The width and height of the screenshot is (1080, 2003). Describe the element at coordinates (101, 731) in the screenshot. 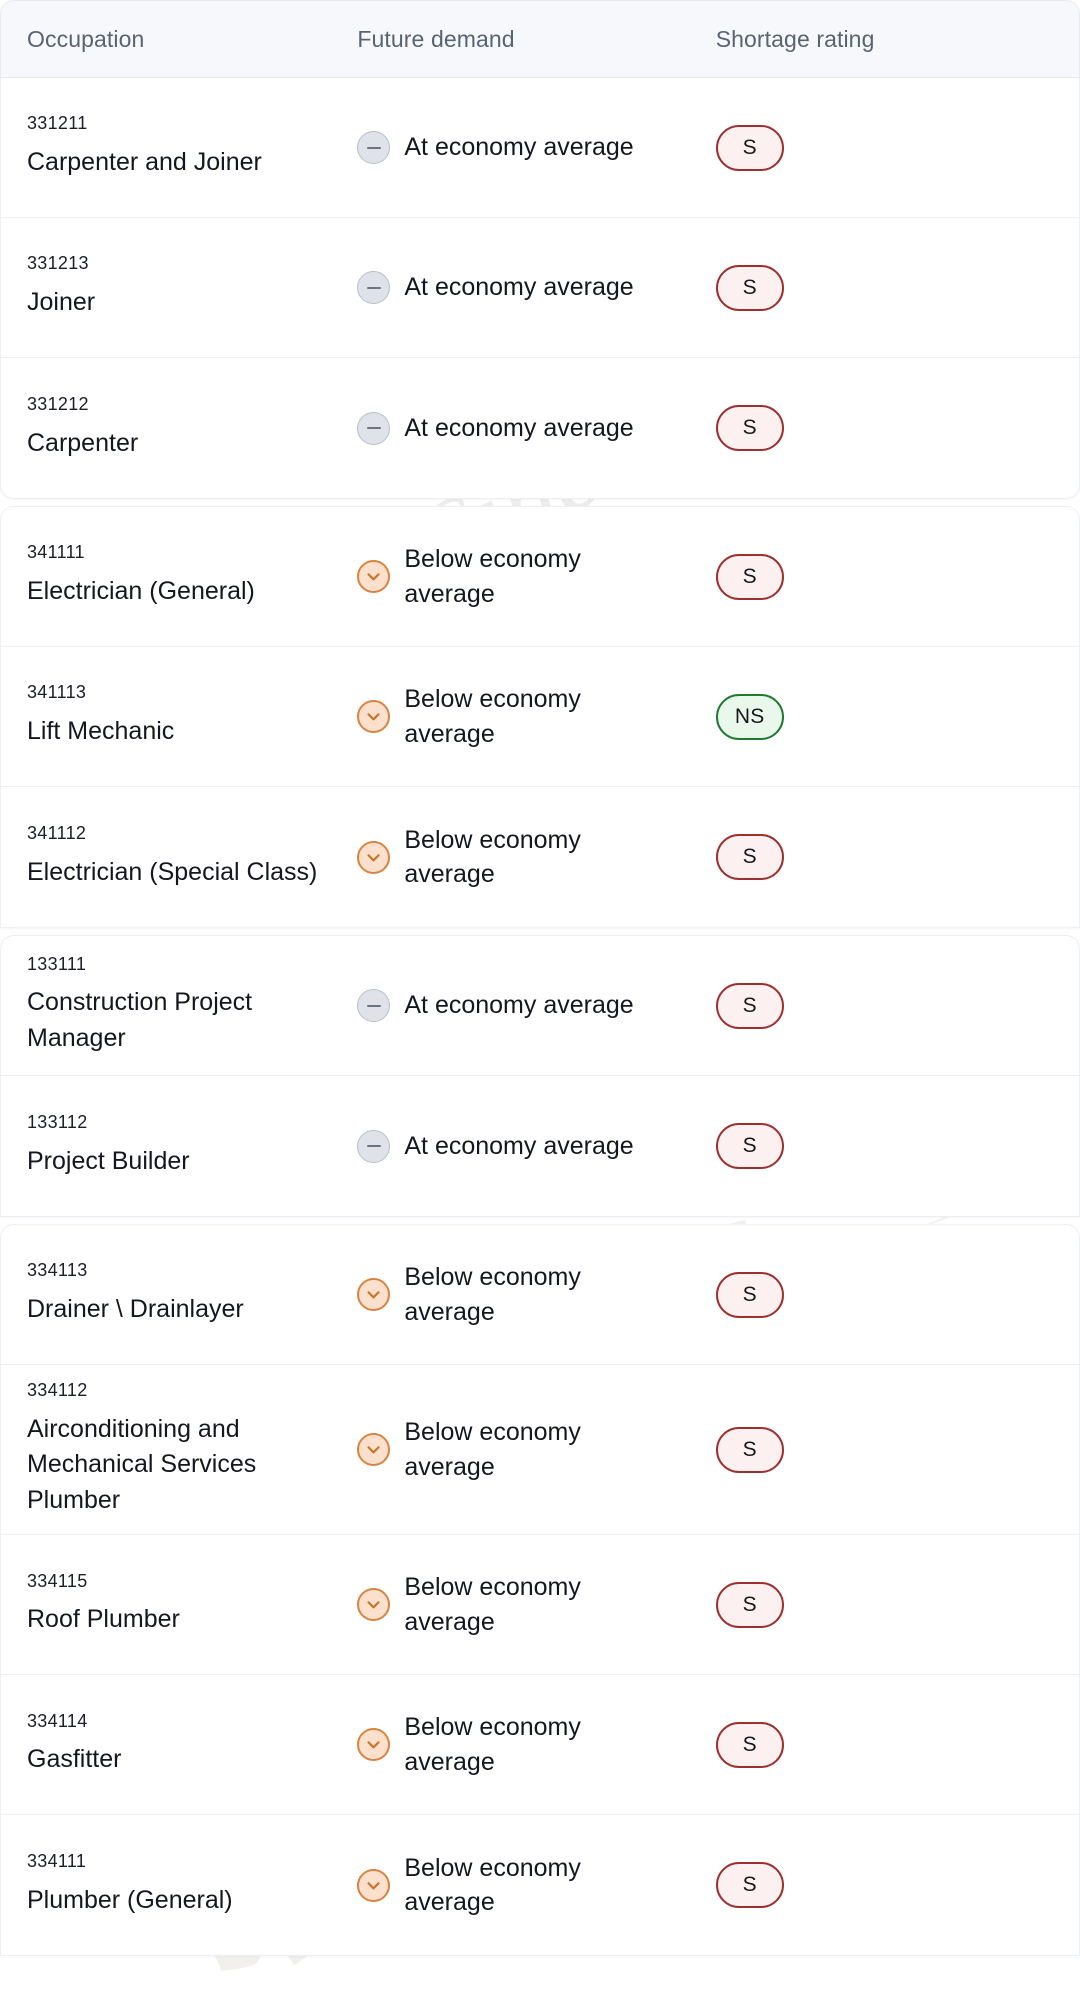

I see `occupation-name: Lift Mechanic` at that location.